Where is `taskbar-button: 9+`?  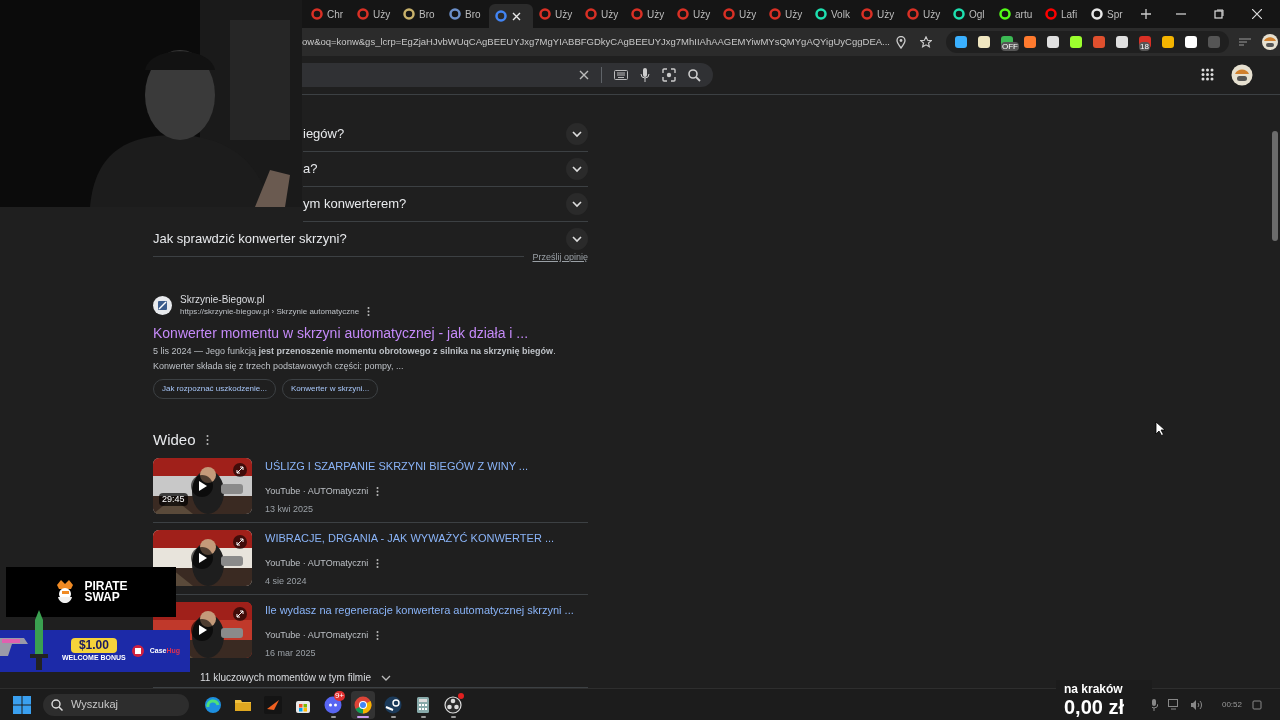
taskbar-button: 9+ is located at coordinates (333, 704).